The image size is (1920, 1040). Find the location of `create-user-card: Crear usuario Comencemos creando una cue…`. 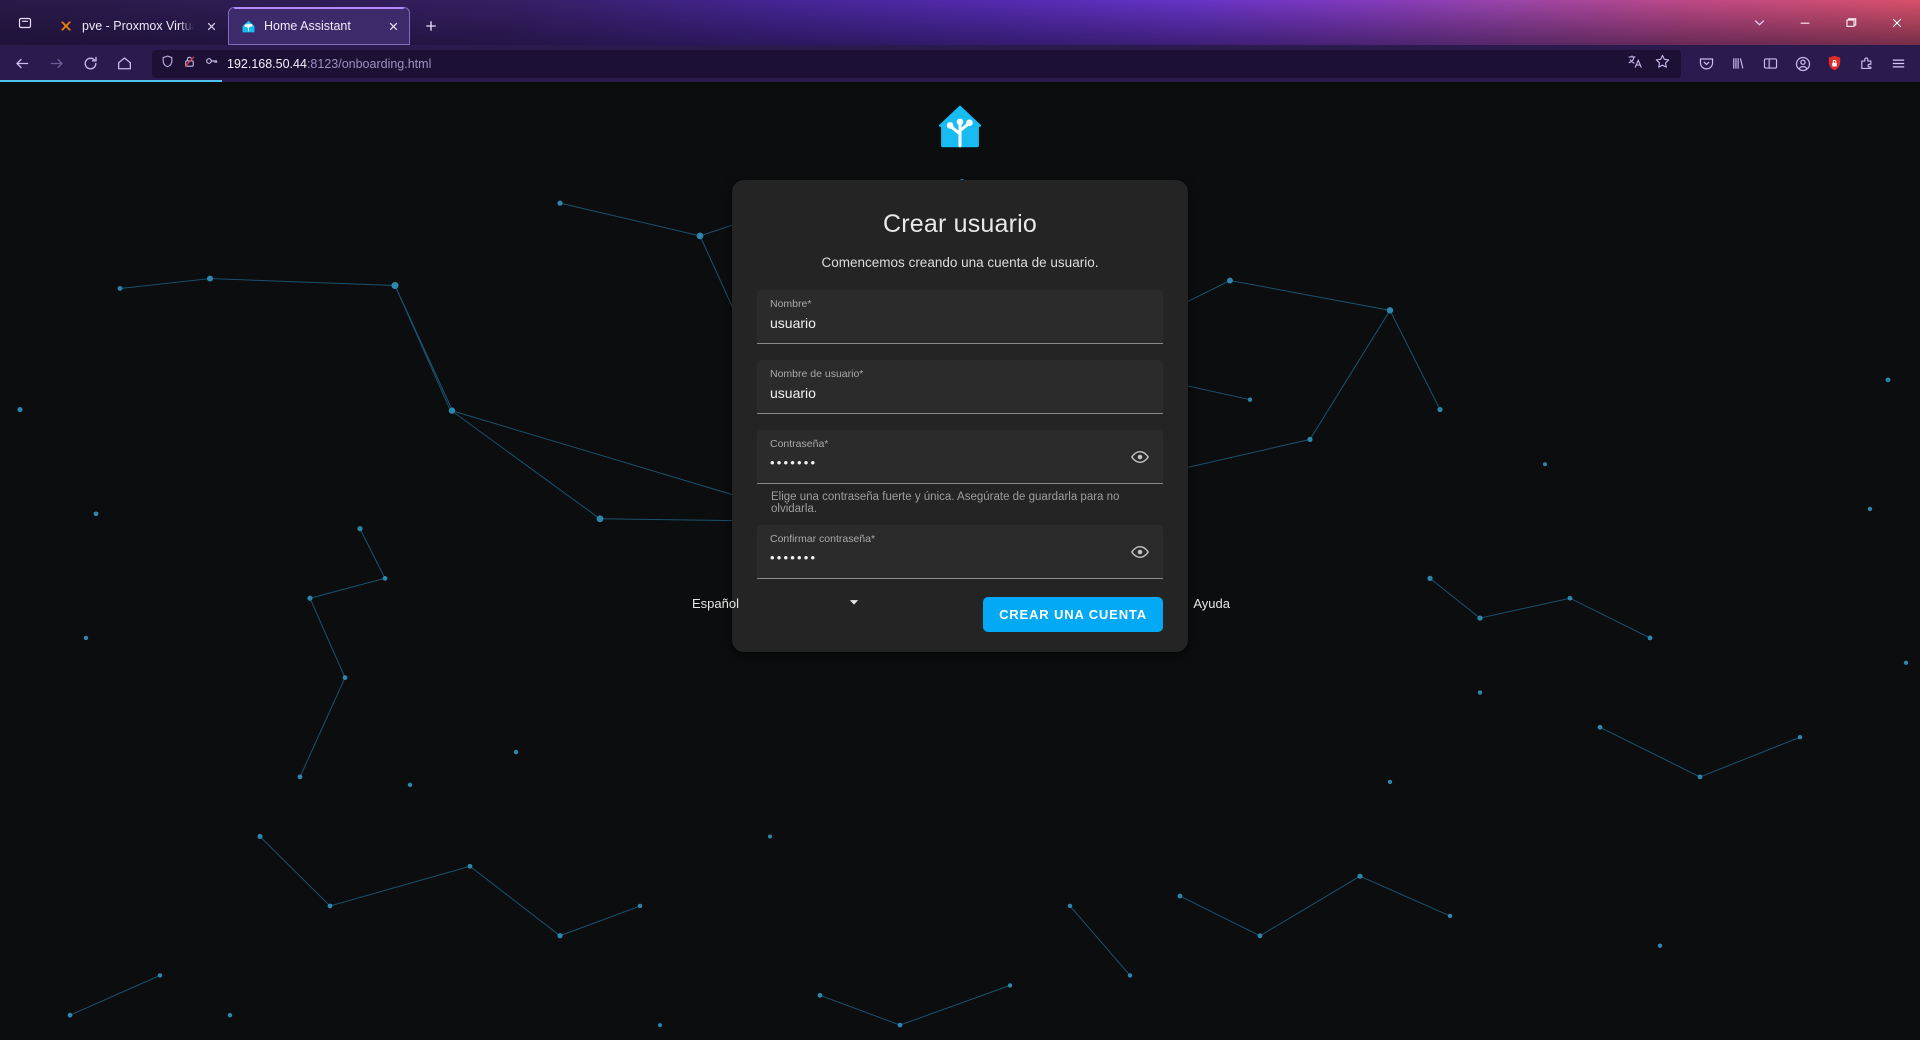

create-user-card: Crear usuario Comencemos creando una cue… is located at coordinates (960, 416).